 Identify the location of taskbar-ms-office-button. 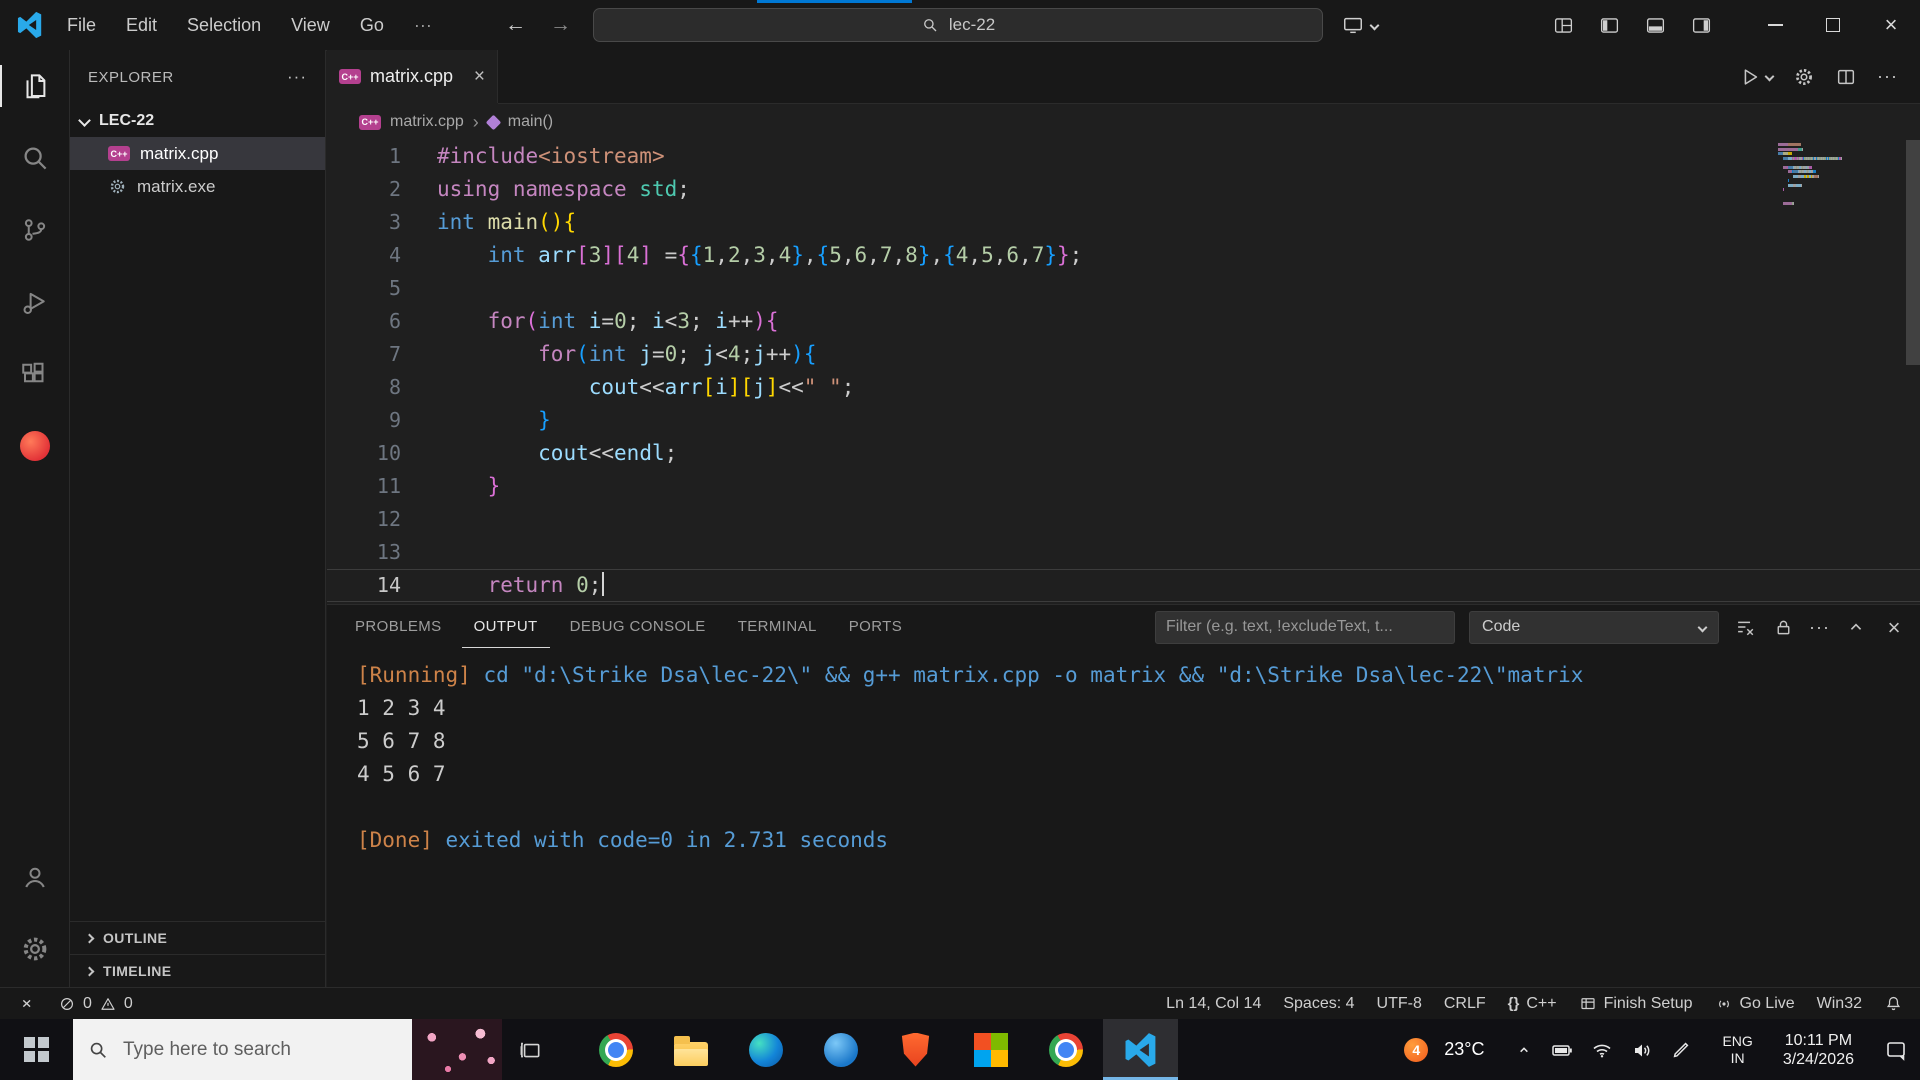
(990, 1049).